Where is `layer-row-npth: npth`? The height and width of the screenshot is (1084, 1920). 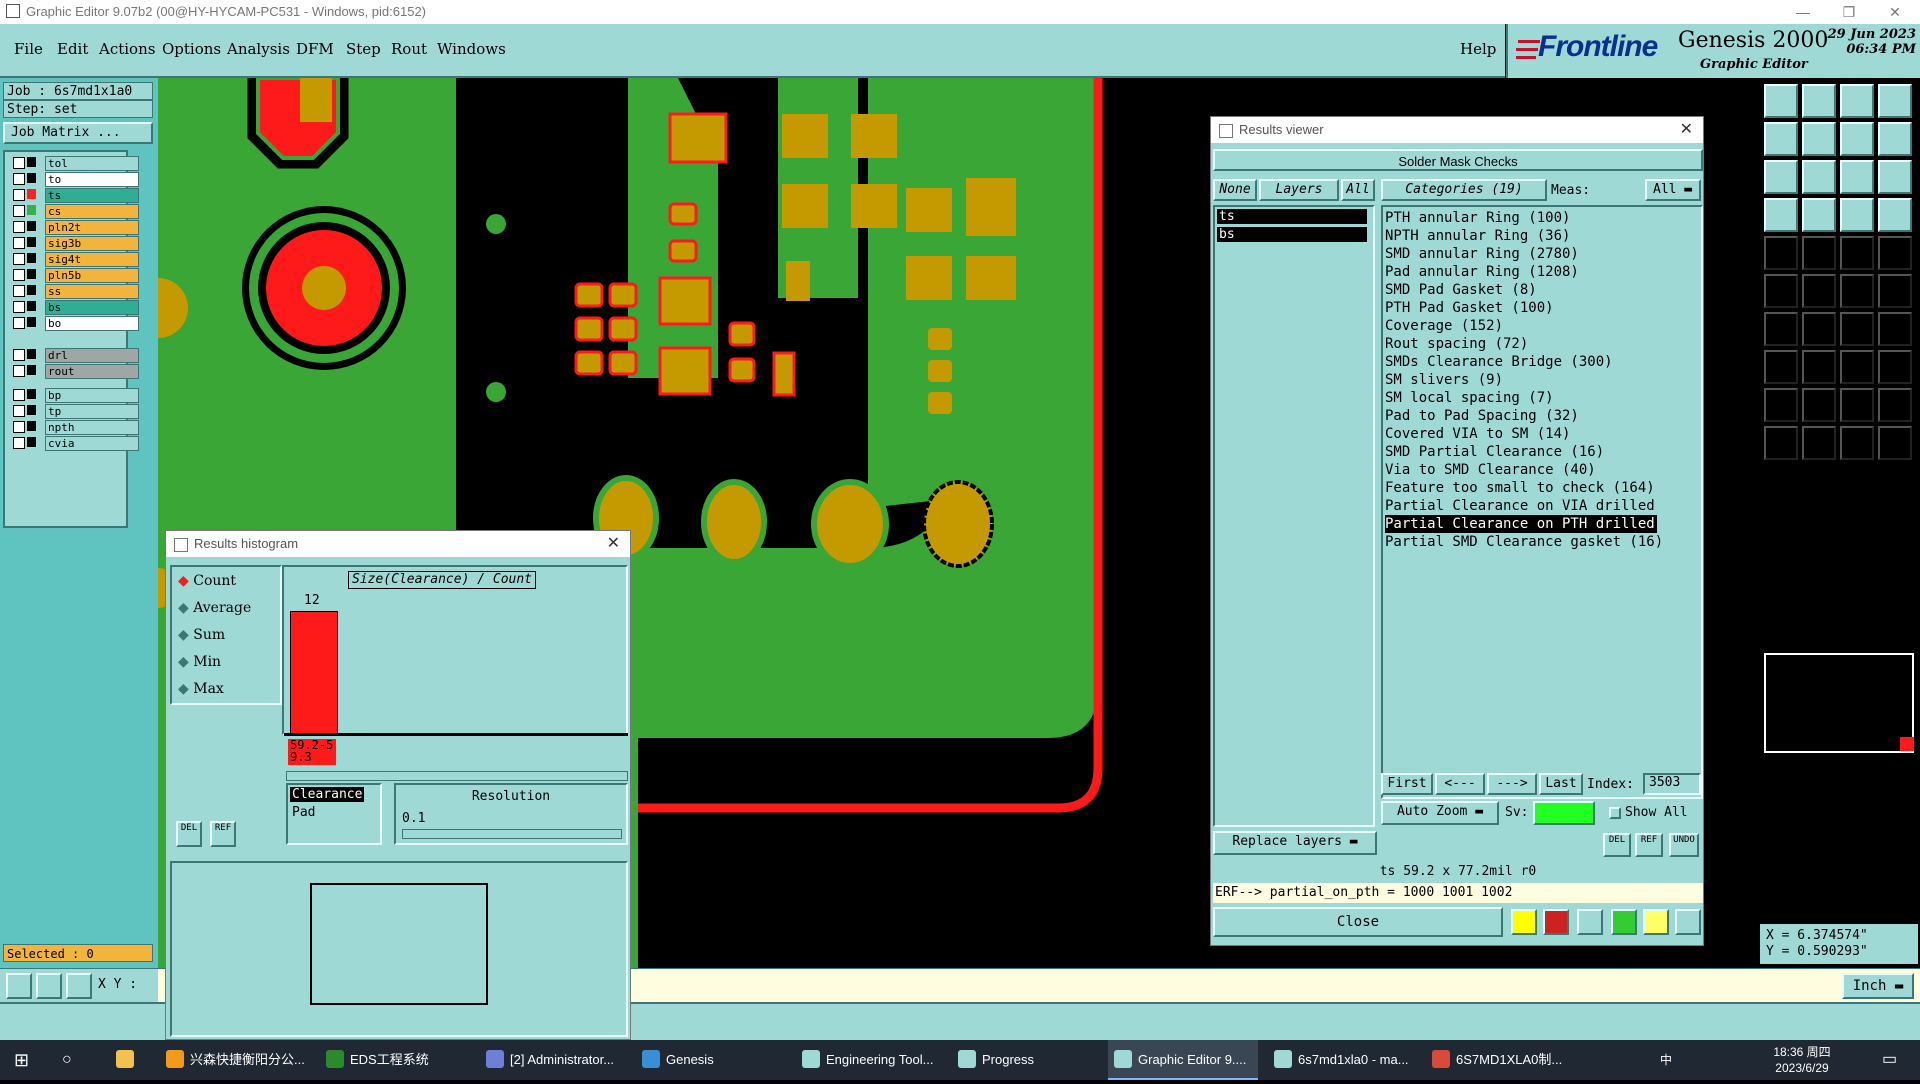
layer-row-npth: npth is located at coordinates (76, 427).